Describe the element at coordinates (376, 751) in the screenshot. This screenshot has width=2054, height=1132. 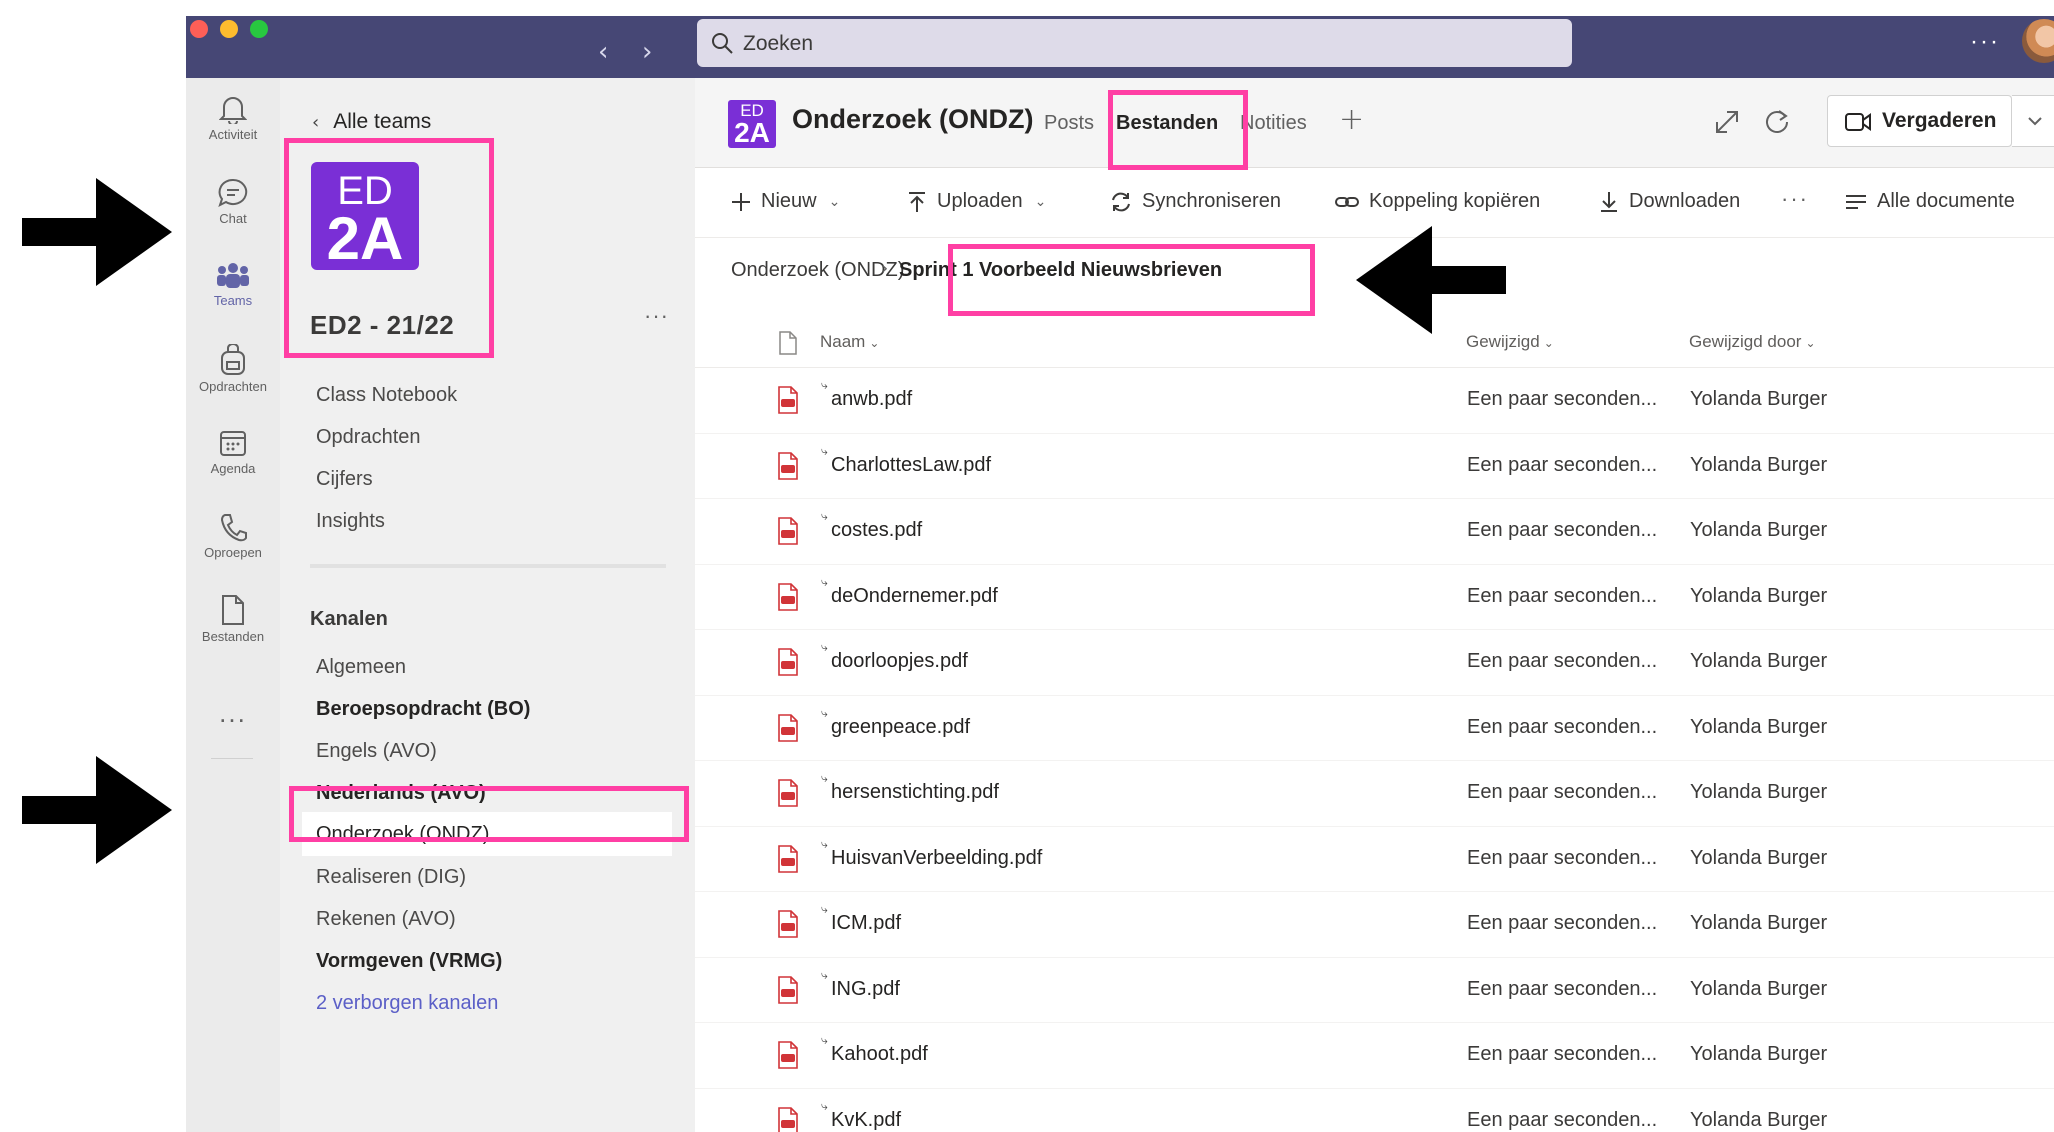
I see `channel-engels: Engels (AVO)` at that location.